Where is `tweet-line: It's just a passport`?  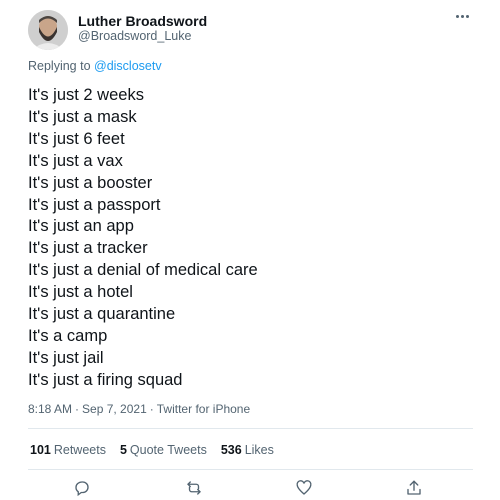
tweet-line: It's just a passport is located at coordinates (94, 204).